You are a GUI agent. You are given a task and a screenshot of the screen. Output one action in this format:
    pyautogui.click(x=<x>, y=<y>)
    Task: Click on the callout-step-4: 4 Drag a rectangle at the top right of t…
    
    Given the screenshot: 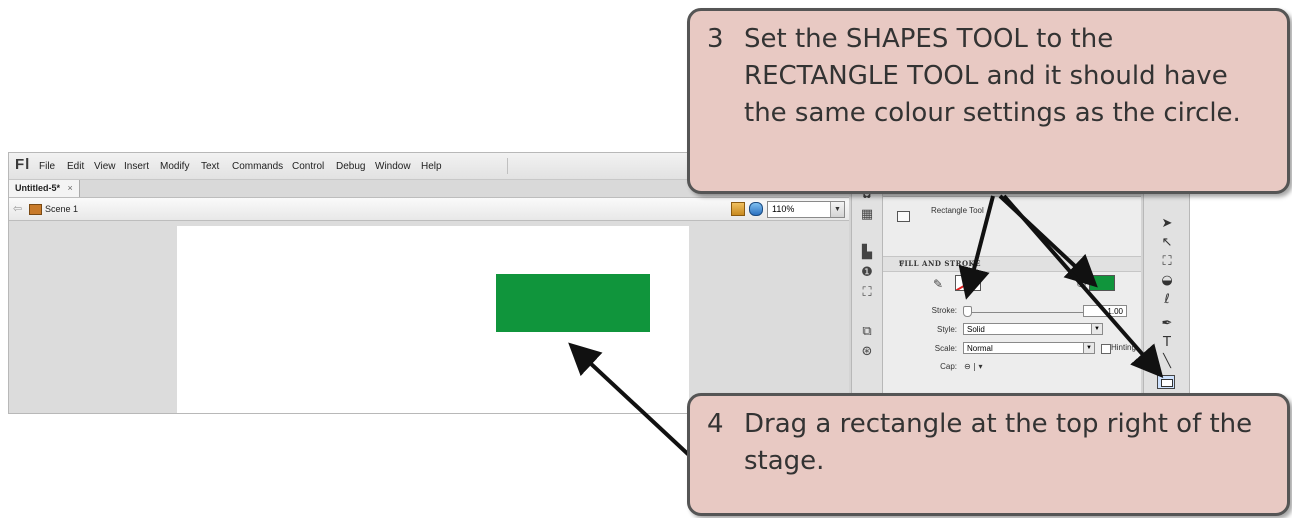 What is the action you would take?
    pyautogui.click(x=988, y=454)
    